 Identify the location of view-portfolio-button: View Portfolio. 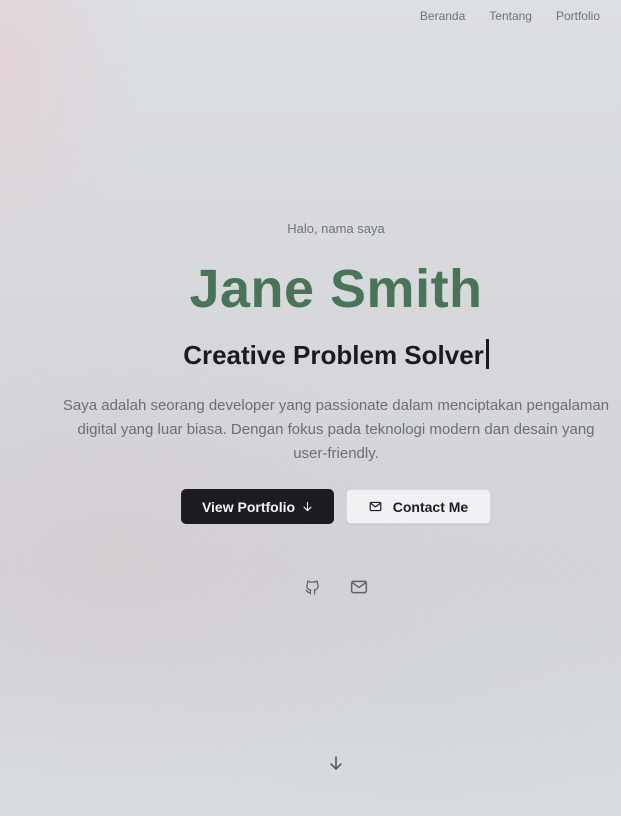
(257, 506).